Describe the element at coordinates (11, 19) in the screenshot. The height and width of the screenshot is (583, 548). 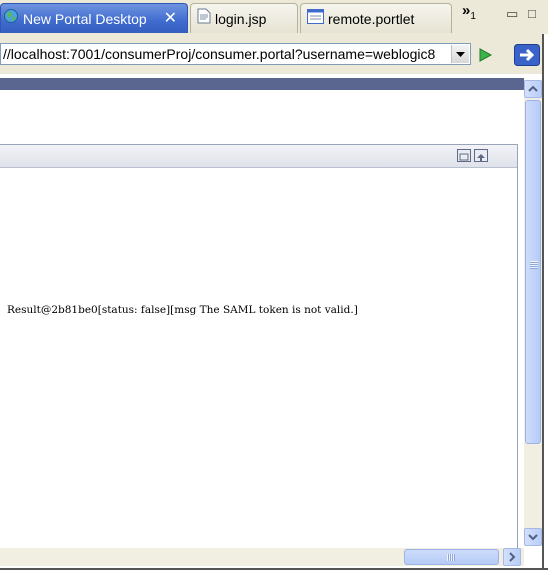
I see `globe-icon` at that location.